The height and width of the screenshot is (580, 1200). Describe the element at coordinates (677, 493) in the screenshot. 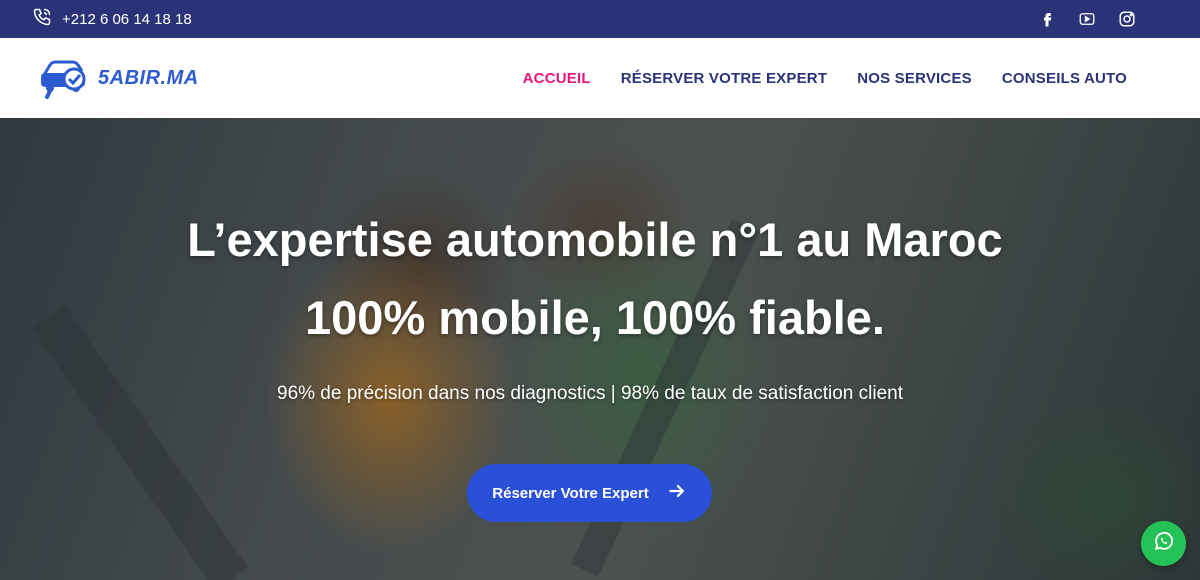

I see `arrow-right-icon` at that location.